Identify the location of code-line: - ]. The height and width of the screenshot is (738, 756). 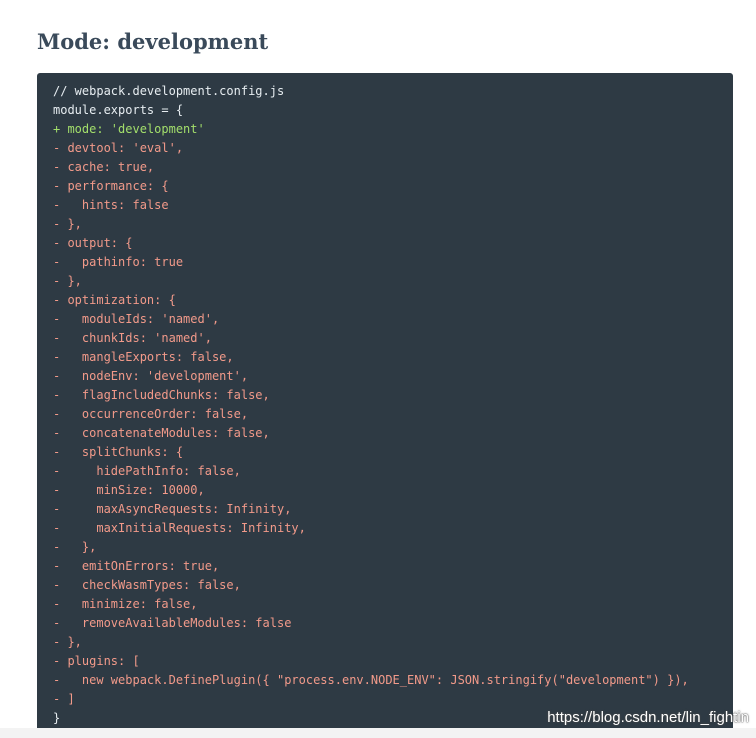
(64, 699).